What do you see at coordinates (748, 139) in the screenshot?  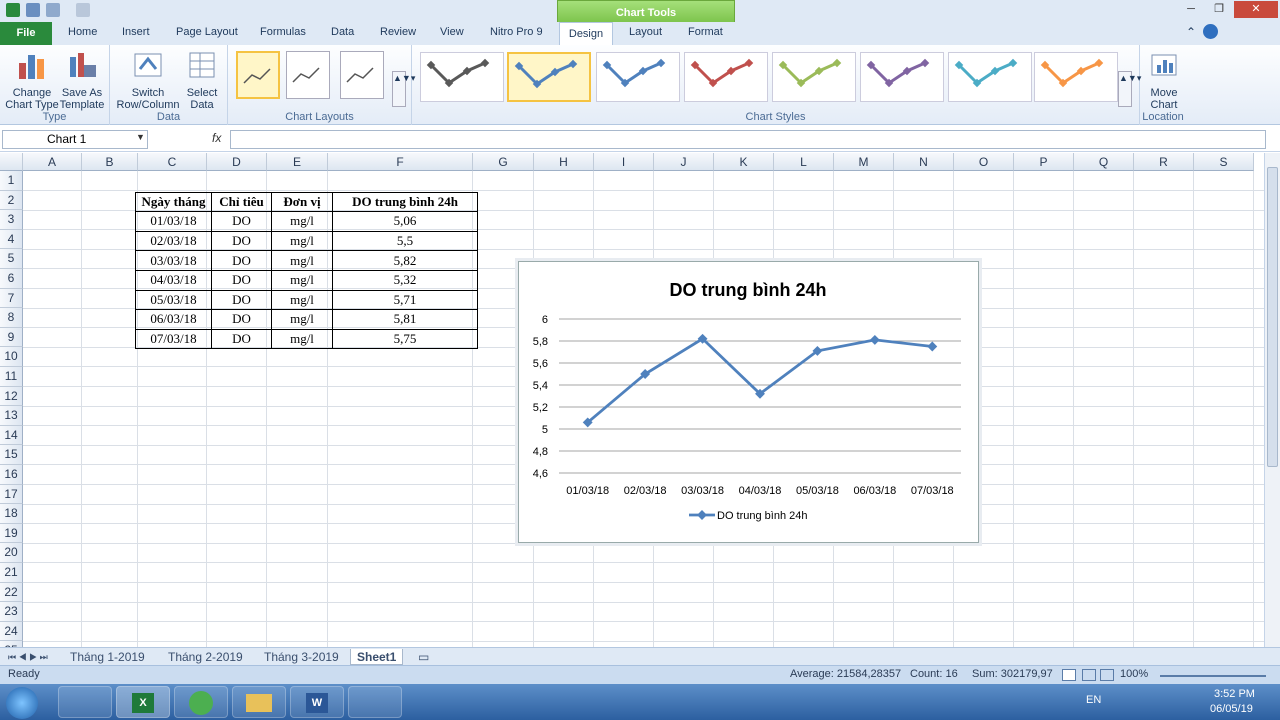 I see `formula-input` at bounding box center [748, 139].